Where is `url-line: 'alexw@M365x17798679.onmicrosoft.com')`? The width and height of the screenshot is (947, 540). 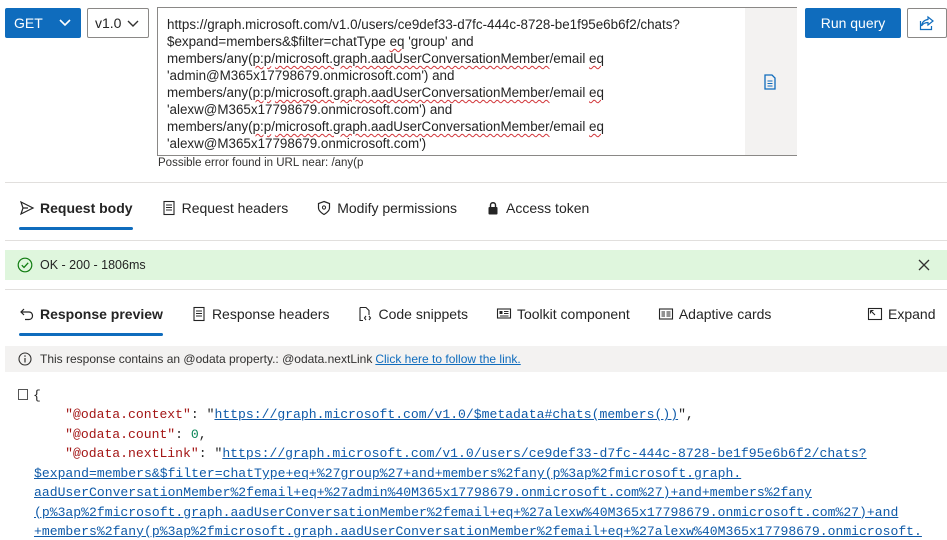 url-line: 'alexw@M365x17798679.onmicrosoft.com') is located at coordinates (297, 143).